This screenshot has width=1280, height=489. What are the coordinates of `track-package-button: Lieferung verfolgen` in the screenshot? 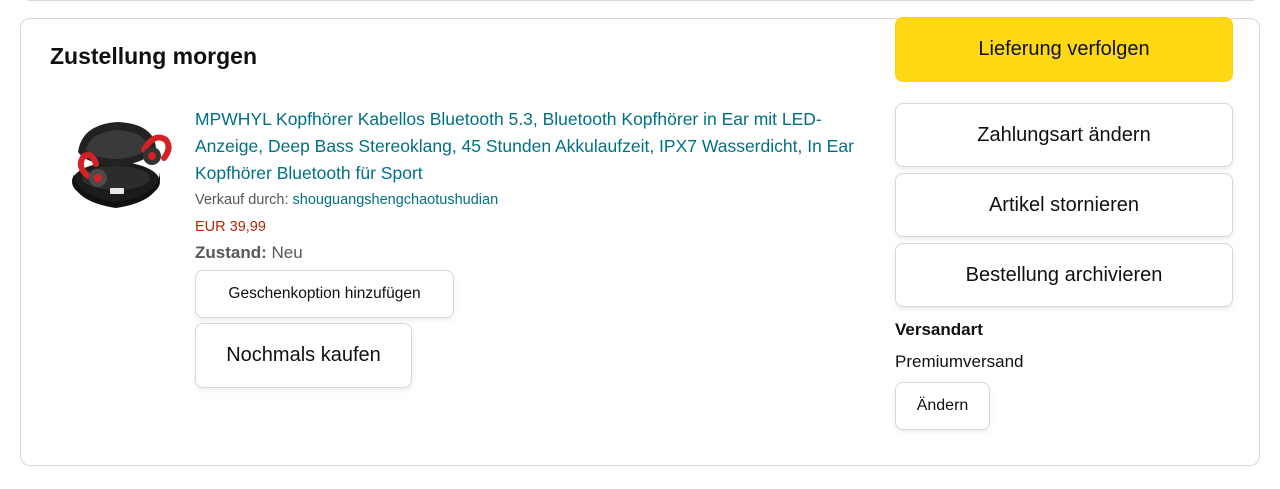 It's located at (1064, 49).